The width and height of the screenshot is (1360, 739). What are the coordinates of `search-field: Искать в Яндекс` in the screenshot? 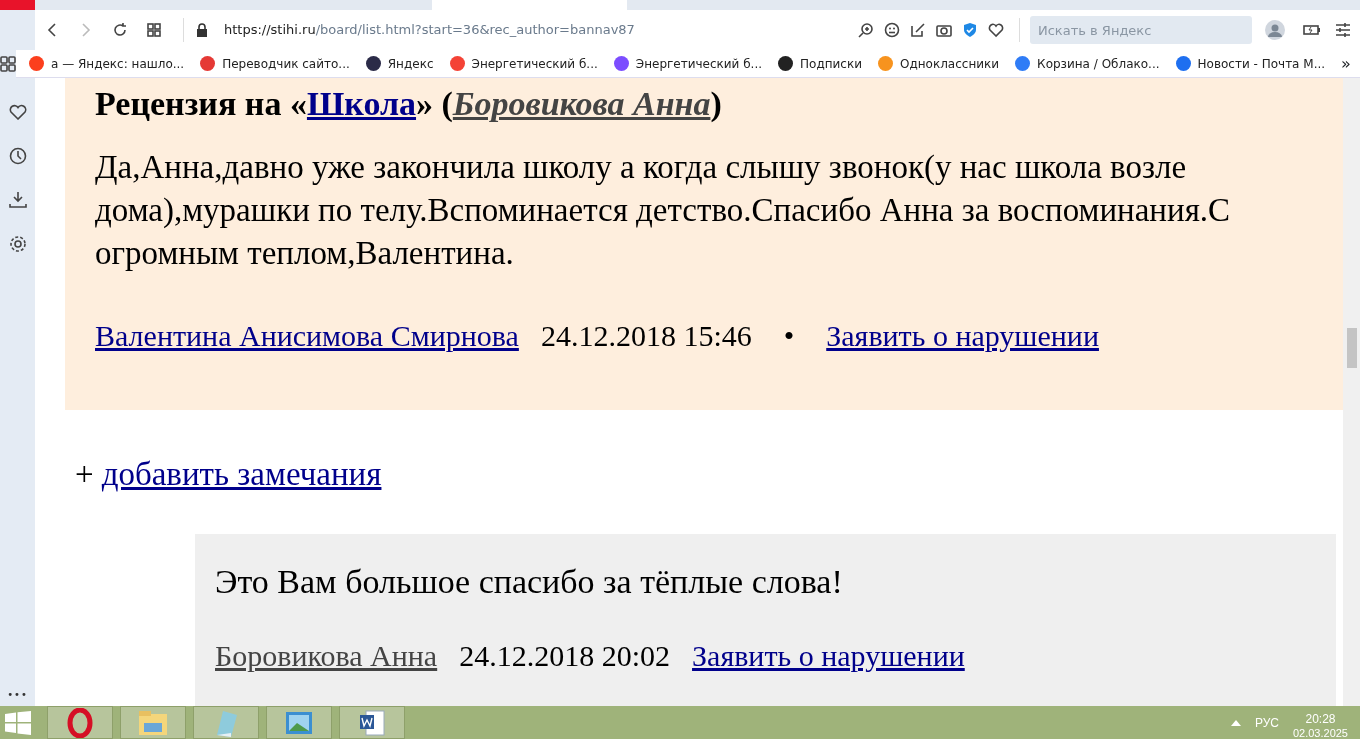 It's located at (1141, 30).